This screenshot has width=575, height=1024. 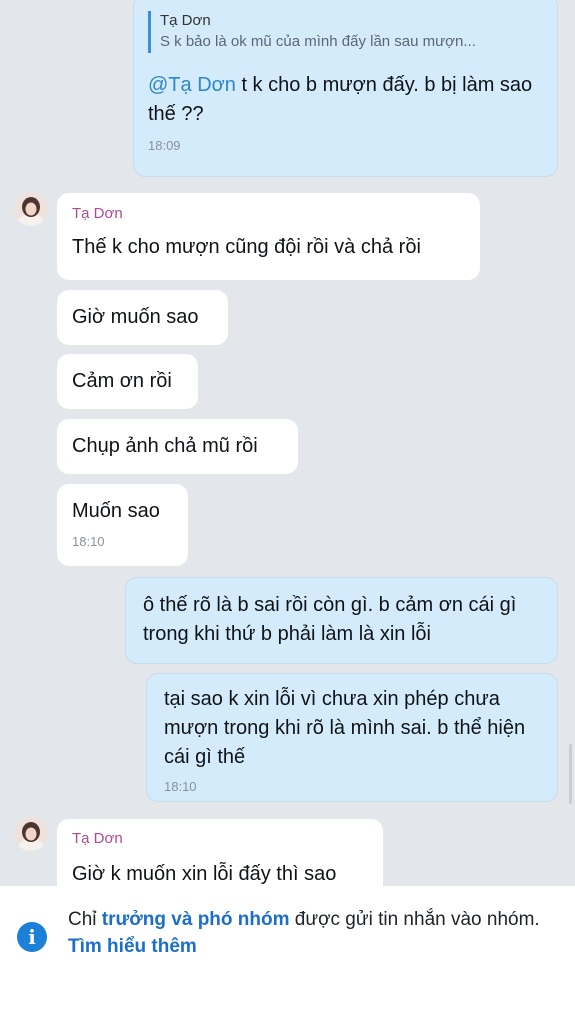 I want to click on message-bubble: Chụp ảnh chả mũ rồi, so click(x=177, y=446).